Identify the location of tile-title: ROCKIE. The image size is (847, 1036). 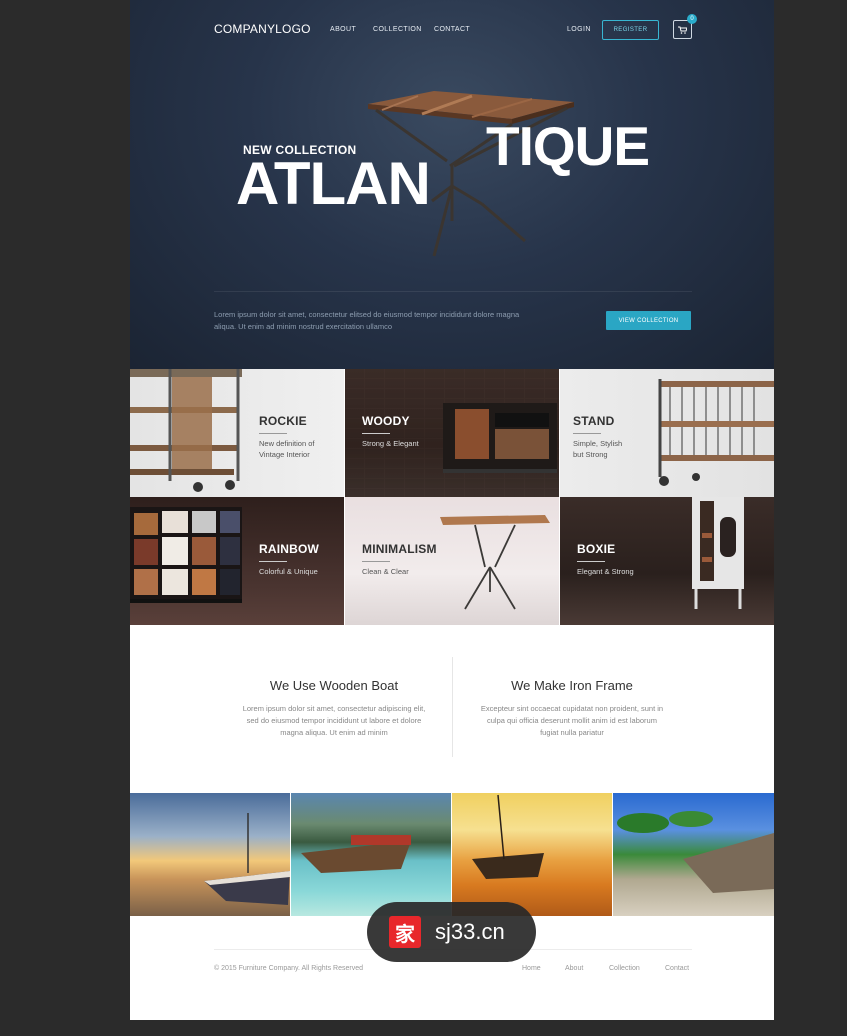
(283, 421).